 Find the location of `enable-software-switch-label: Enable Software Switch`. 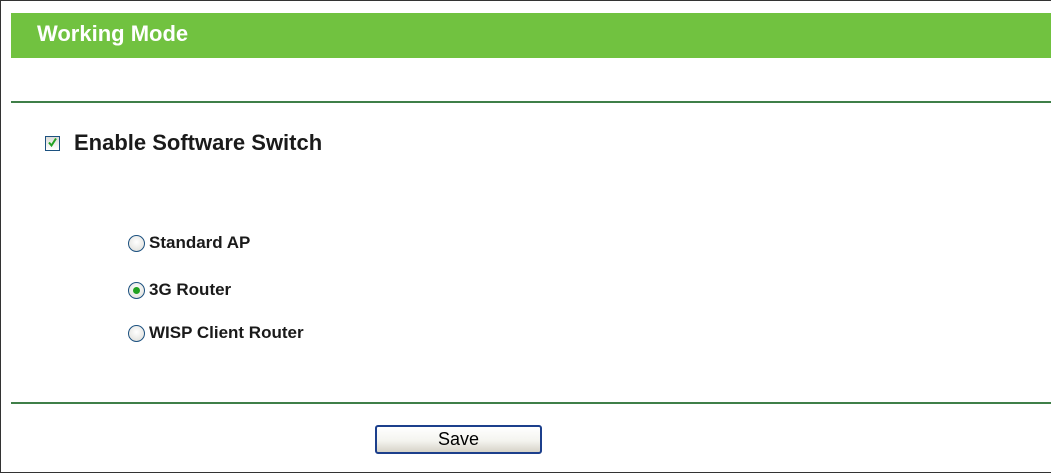

enable-software-switch-label: Enable Software Switch is located at coordinates (198, 143).